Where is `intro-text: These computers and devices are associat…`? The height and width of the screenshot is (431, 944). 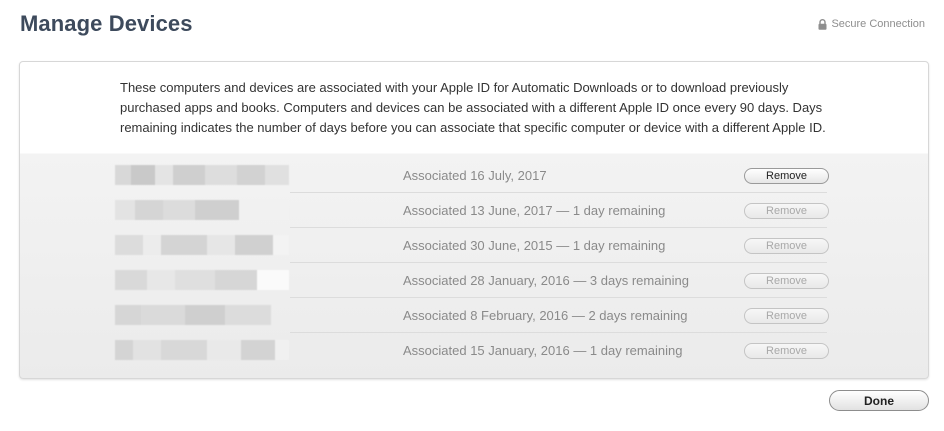 intro-text: These computers and devices are associat… is located at coordinates (473, 107).